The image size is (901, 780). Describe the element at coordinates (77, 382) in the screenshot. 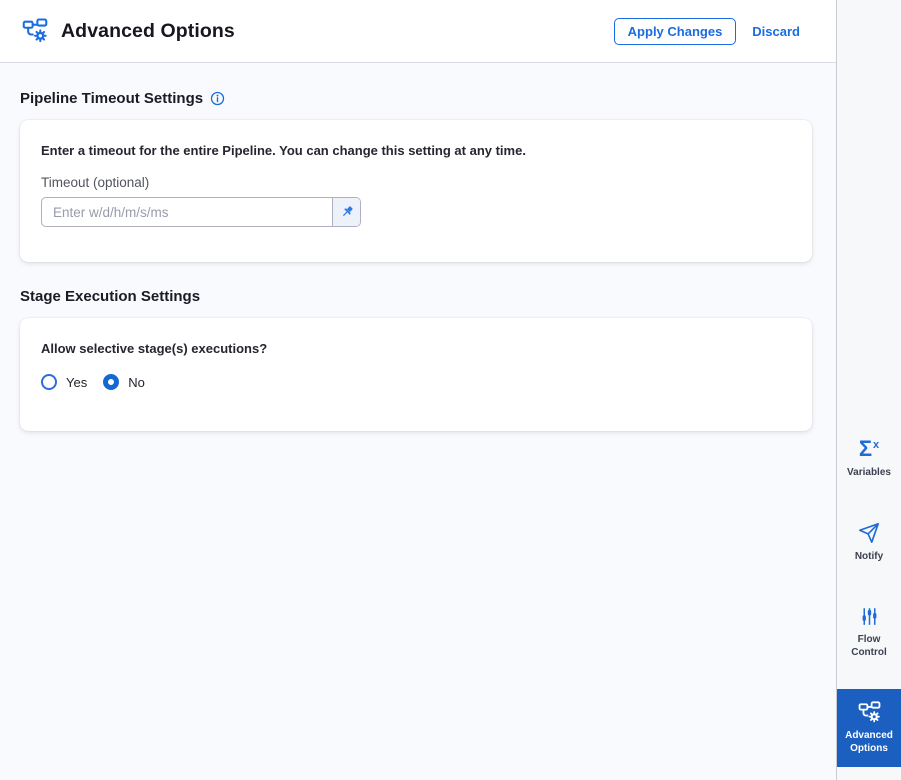

I see `radio-yes-label: Yes` at that location.